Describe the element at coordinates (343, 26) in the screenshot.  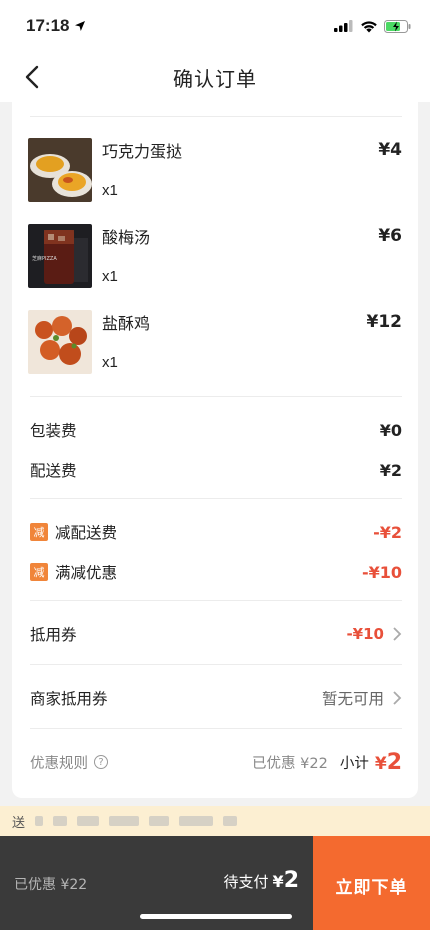
I see `cellular-signal-icon` at that location.